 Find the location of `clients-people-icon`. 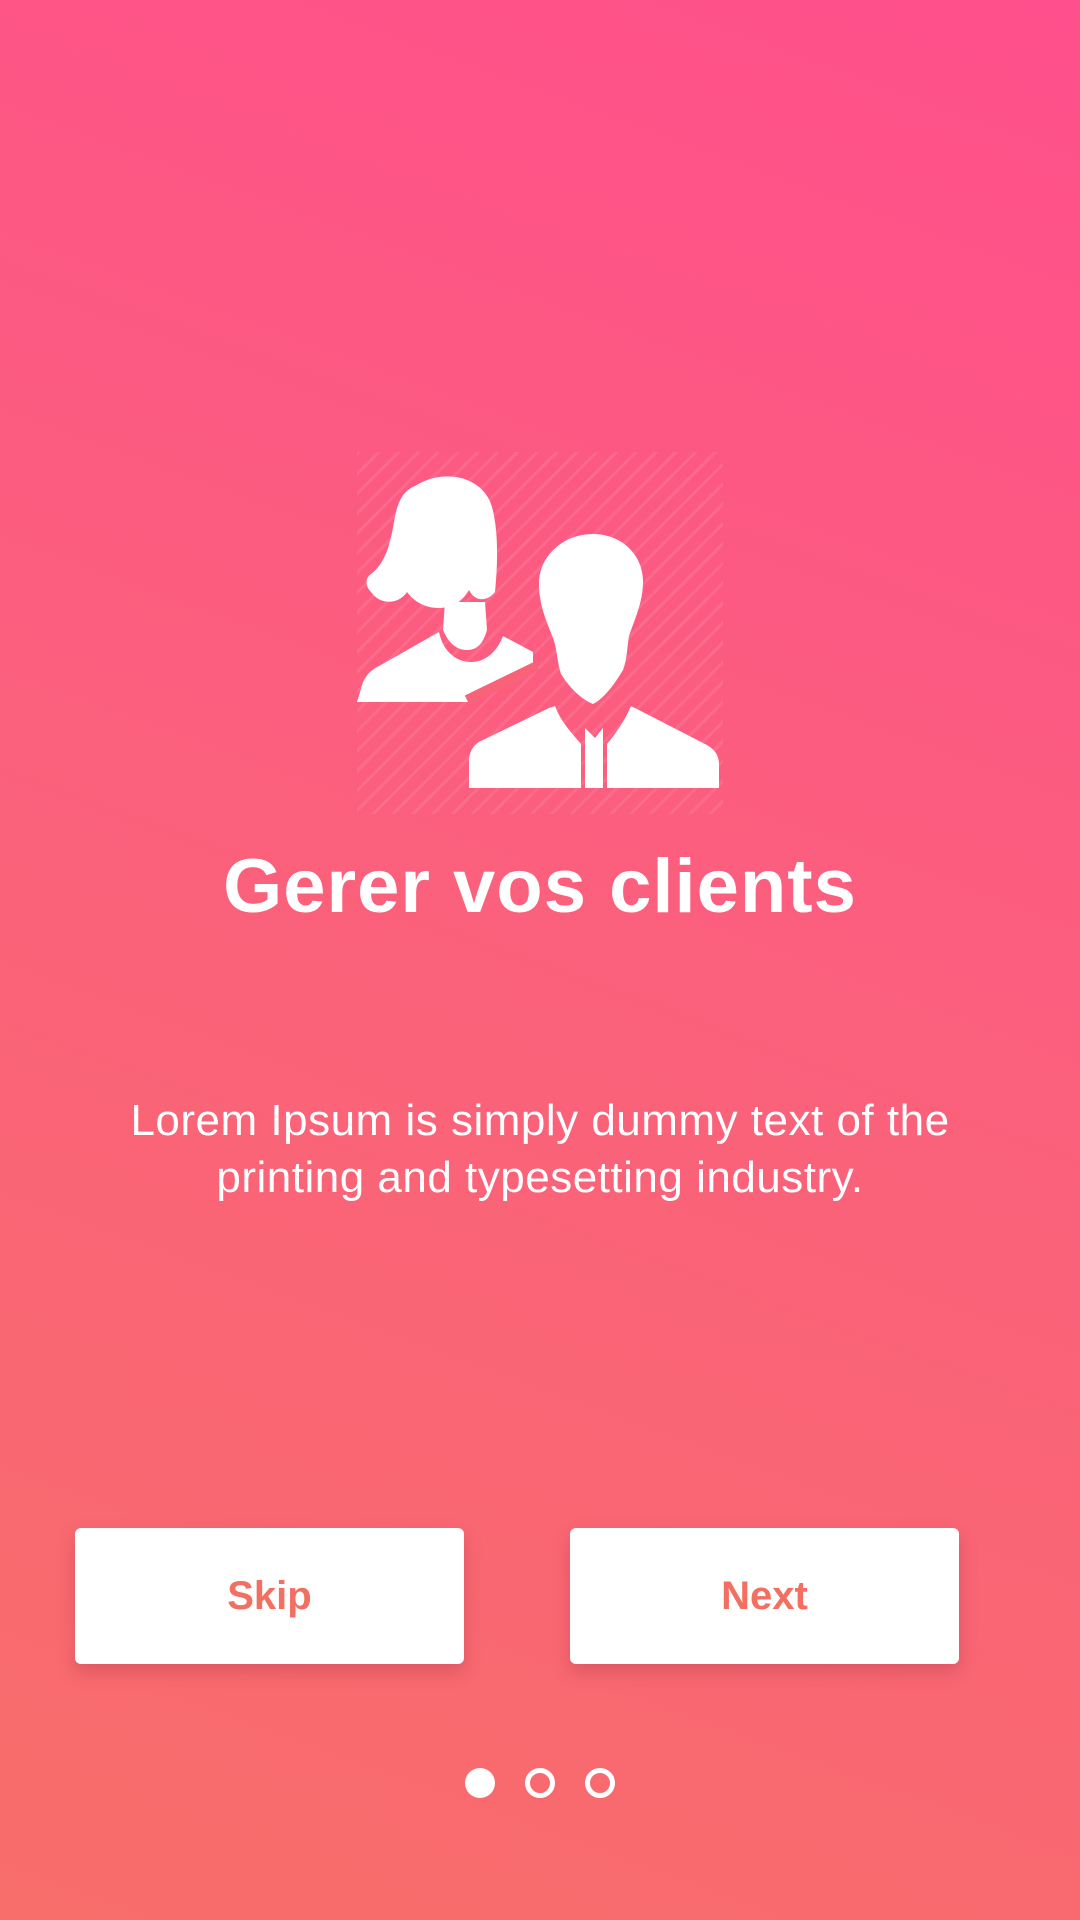

clients-people-icon is located at coordinates (538, 632).